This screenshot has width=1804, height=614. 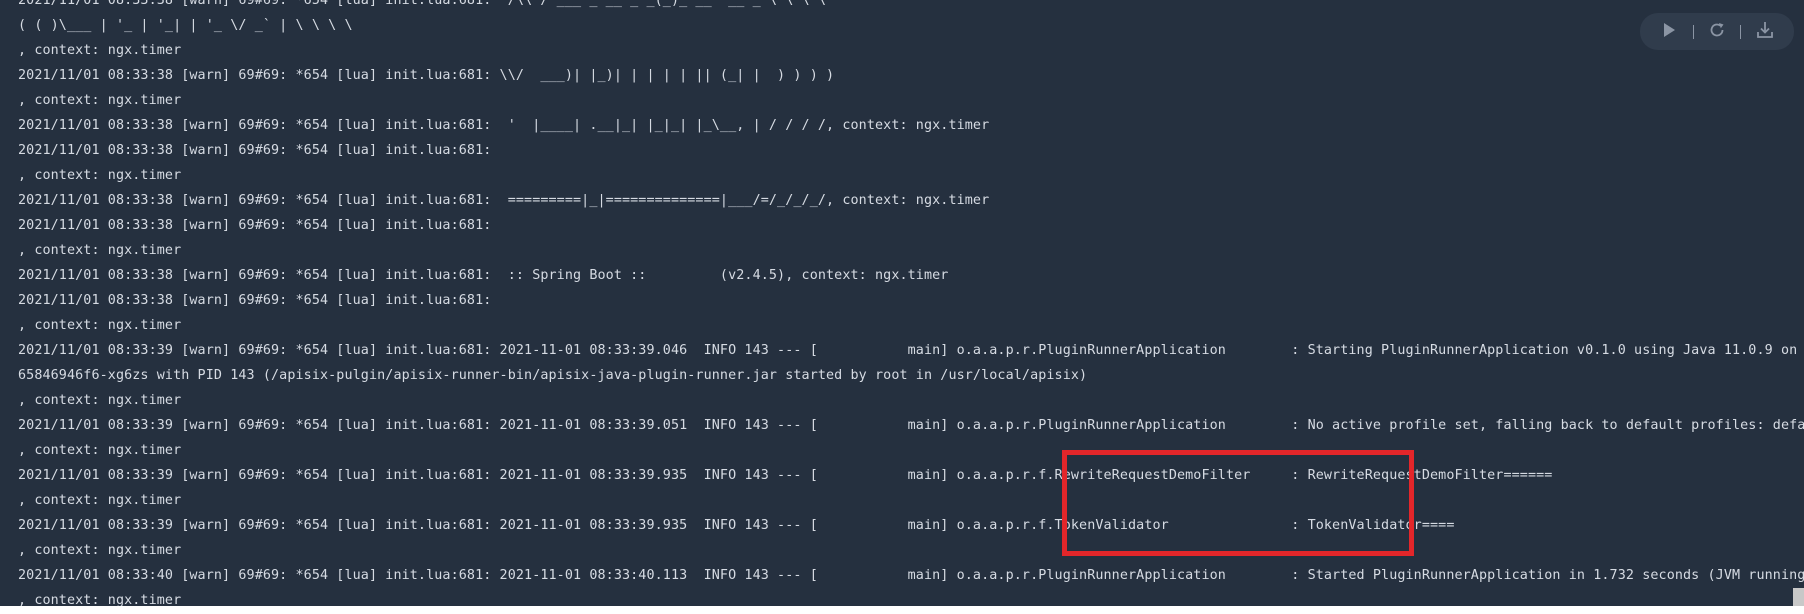 I want to click on download-icon, so click(x=1765, y=32).